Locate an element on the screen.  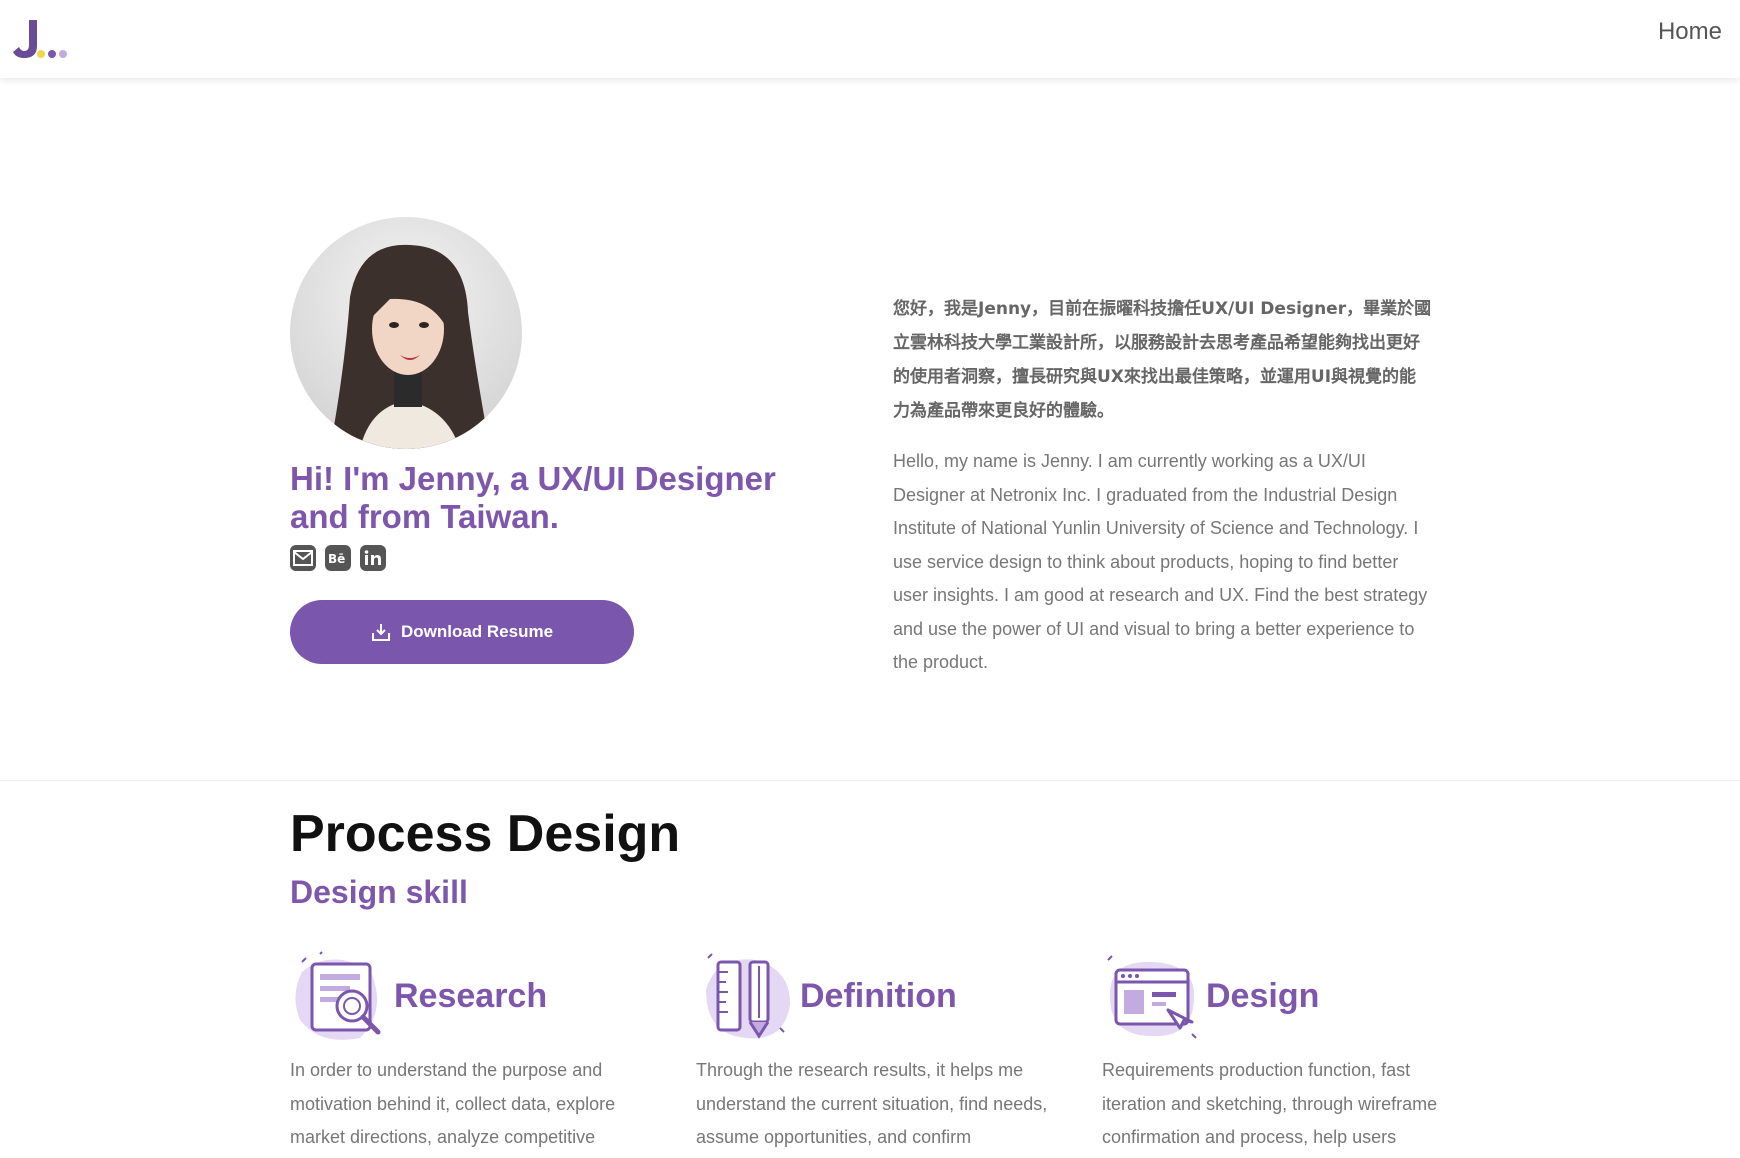
download-icon is located at coordinates (380, 632).